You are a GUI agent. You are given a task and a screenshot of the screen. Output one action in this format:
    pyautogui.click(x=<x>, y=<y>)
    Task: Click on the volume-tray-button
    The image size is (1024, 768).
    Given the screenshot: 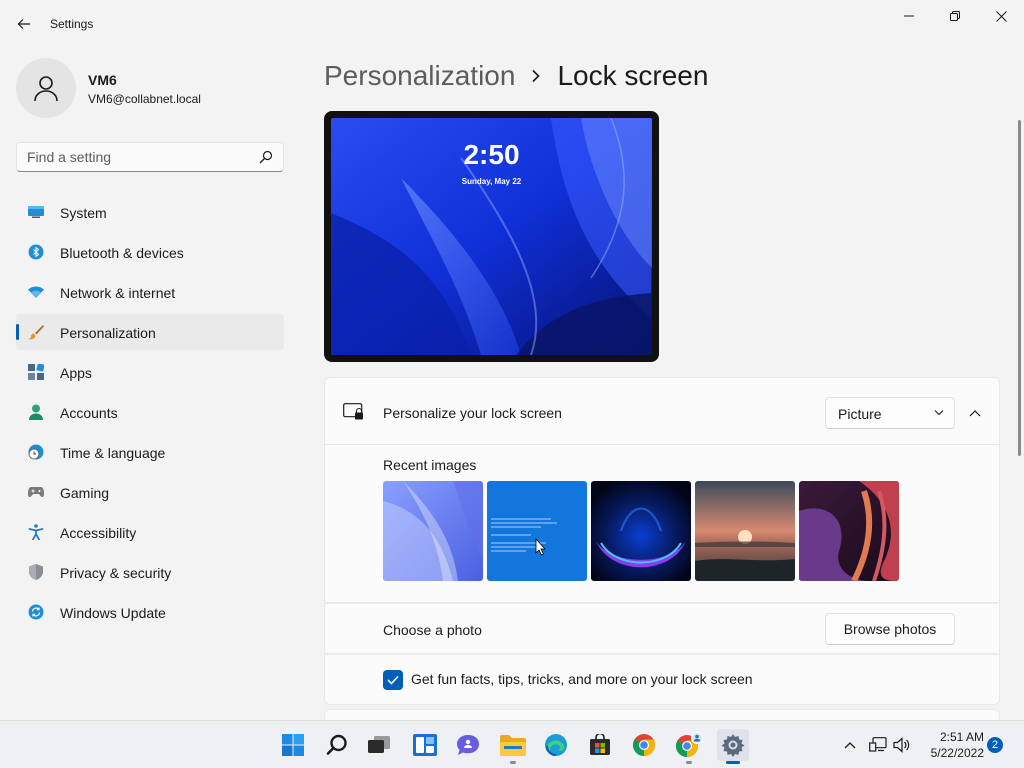 What is the action you would take?
    pyautogui.click(x=902, y=745)
    